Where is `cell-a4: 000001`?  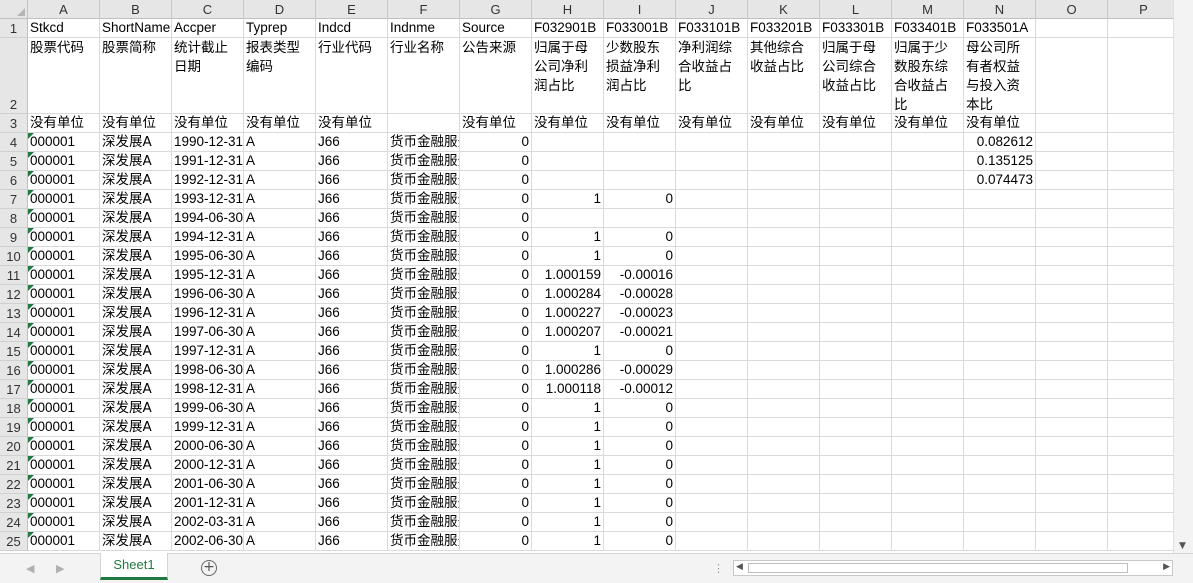 cell-a4: 000001 is located at coordinates (64, 142).